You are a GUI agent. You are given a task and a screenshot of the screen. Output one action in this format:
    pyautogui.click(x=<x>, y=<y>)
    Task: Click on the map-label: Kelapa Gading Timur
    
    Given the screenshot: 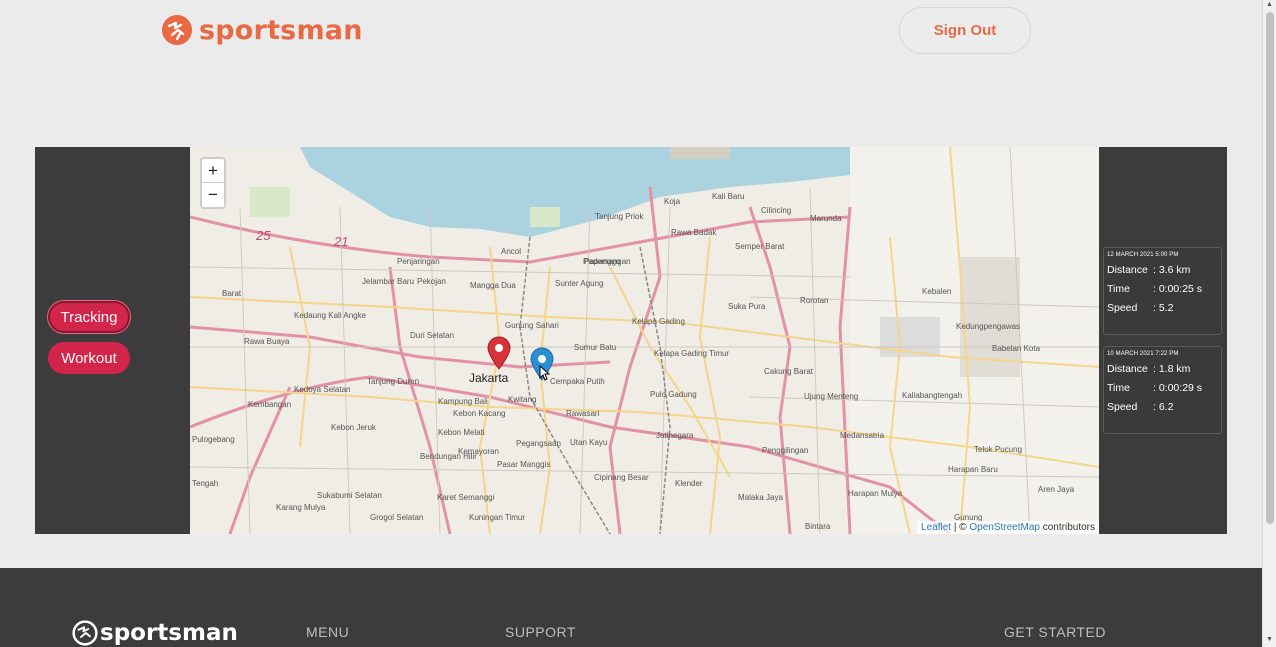 What is the action you would take?
    pyautogui.click(x=692, y=353)
    